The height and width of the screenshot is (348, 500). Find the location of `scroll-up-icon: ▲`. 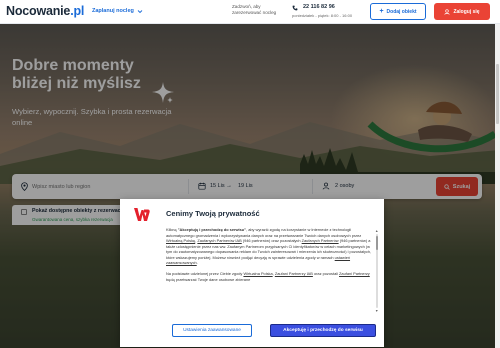

scroll-up-icon: ▲ is located at coordinates (376, 231).